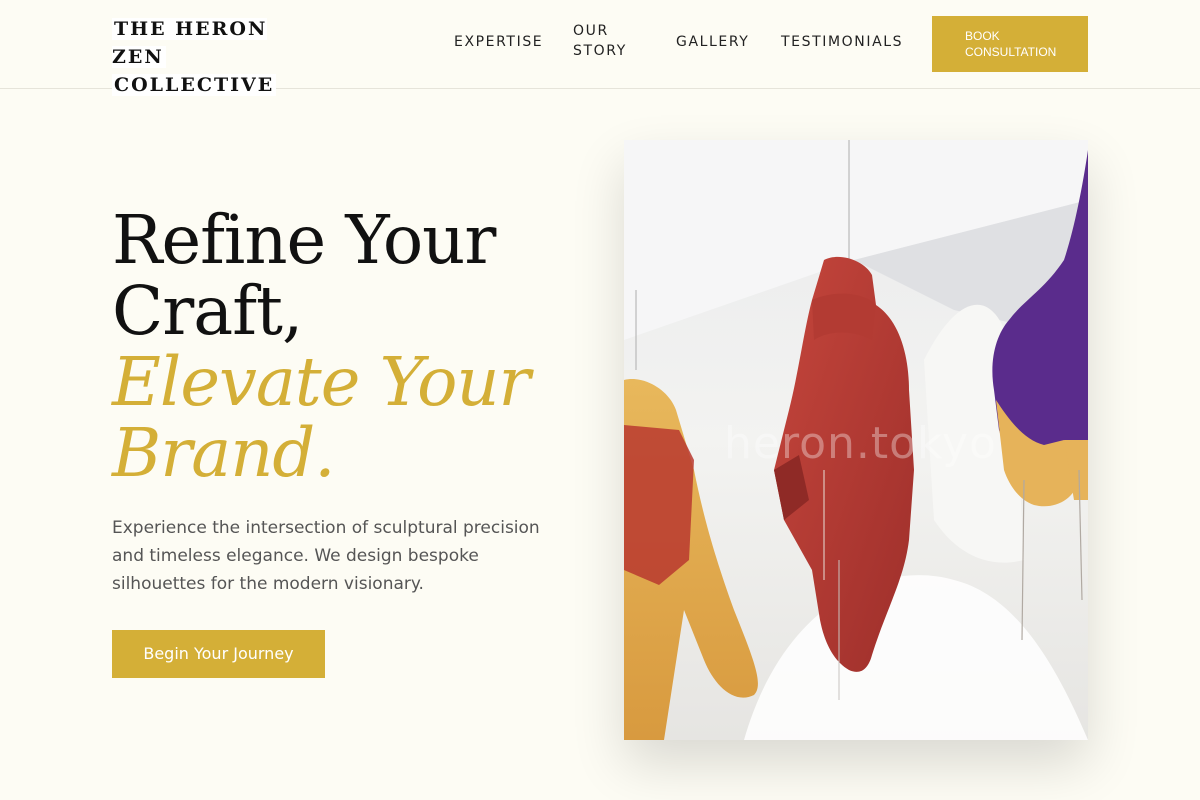  I want to click on book-button-line-2: CONSULTATION, so click(1011, 52).